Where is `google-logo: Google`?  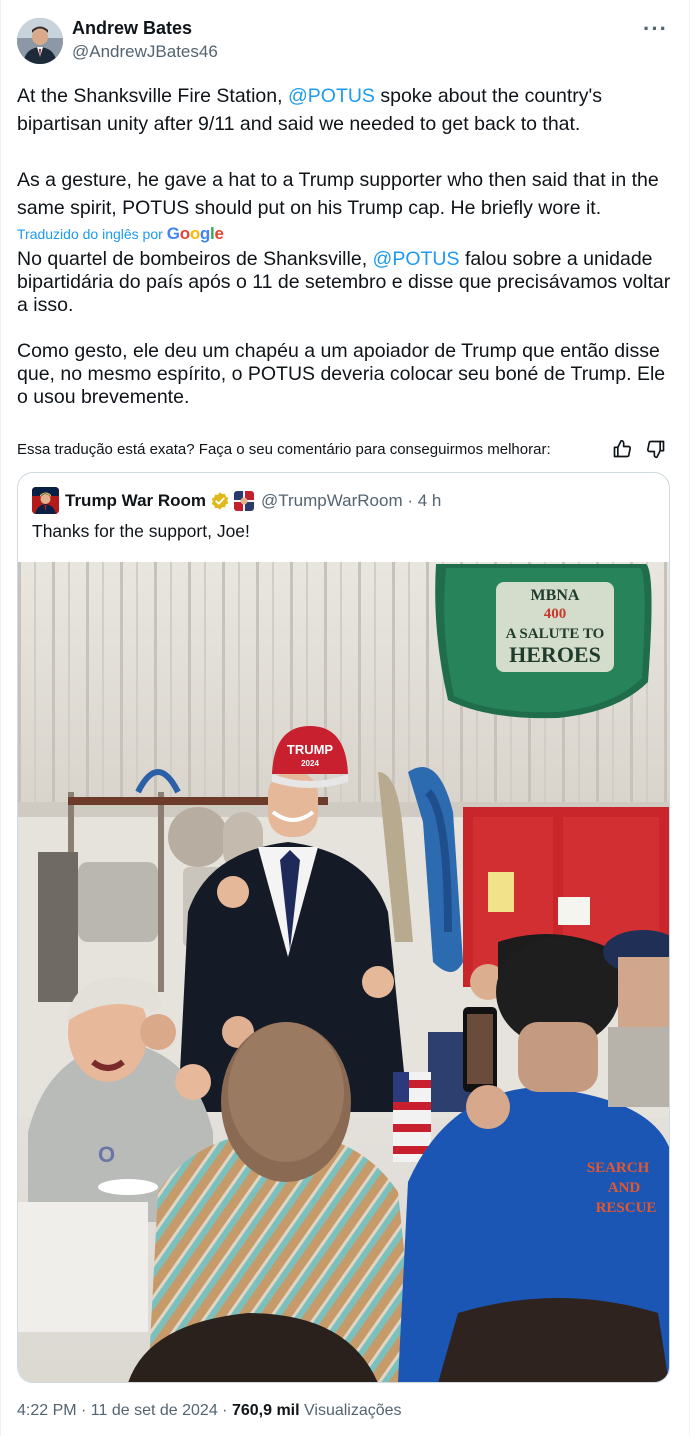
google-logo: Google is located at coordinates (195, 233).